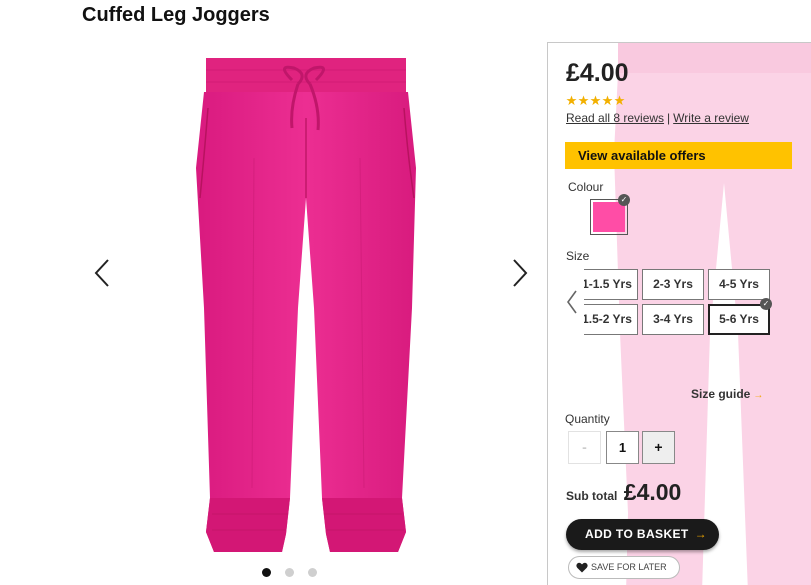 This screenshot has height=585, width=811. I want to click on gallery-next-icon, so click(519, 273).